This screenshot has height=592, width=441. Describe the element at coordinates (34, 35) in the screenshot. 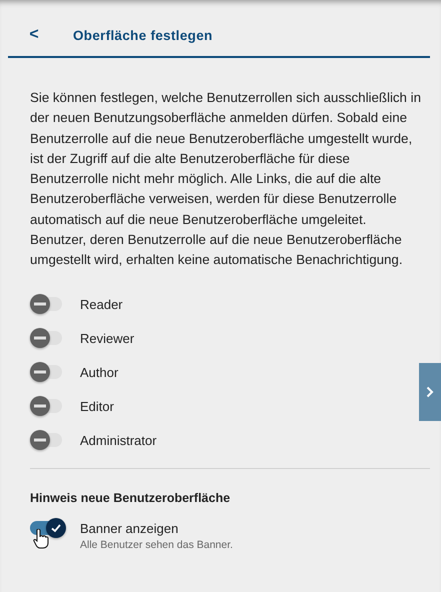

I see `back-button: <` at that location.